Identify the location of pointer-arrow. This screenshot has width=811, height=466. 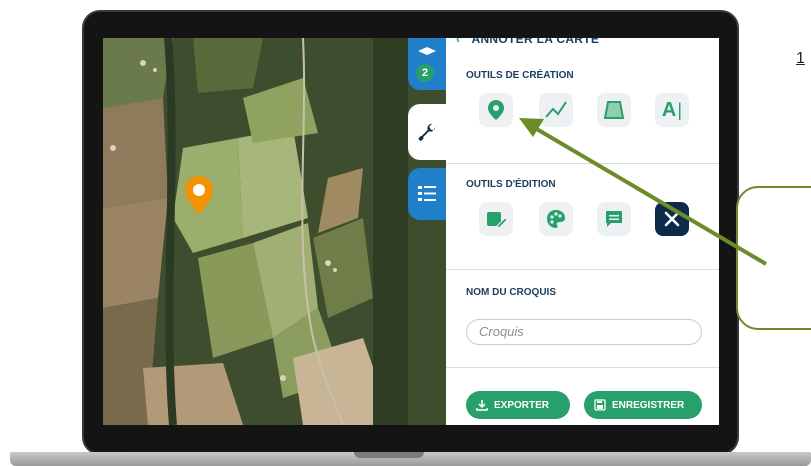
(643, 192).